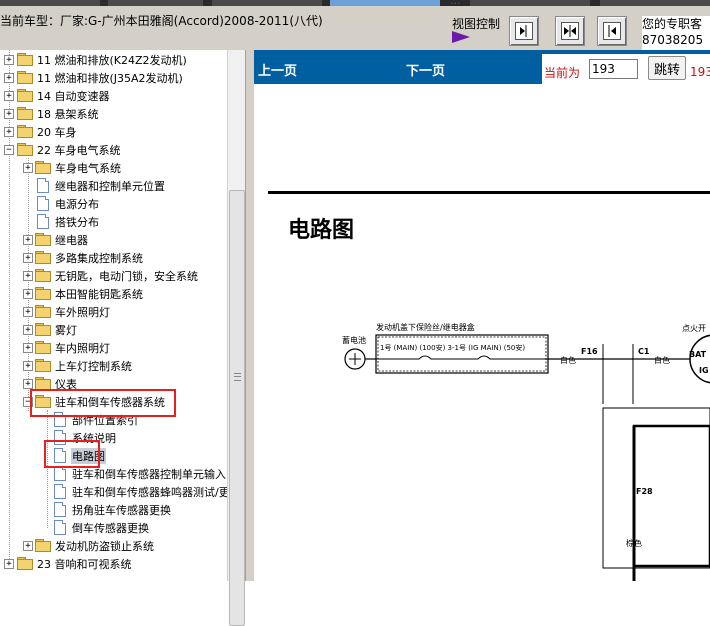  What do you see at coordinates (562, 73) in the screenshot?
I see `current-page-label: 当前为` at bounding box center [562, 73].